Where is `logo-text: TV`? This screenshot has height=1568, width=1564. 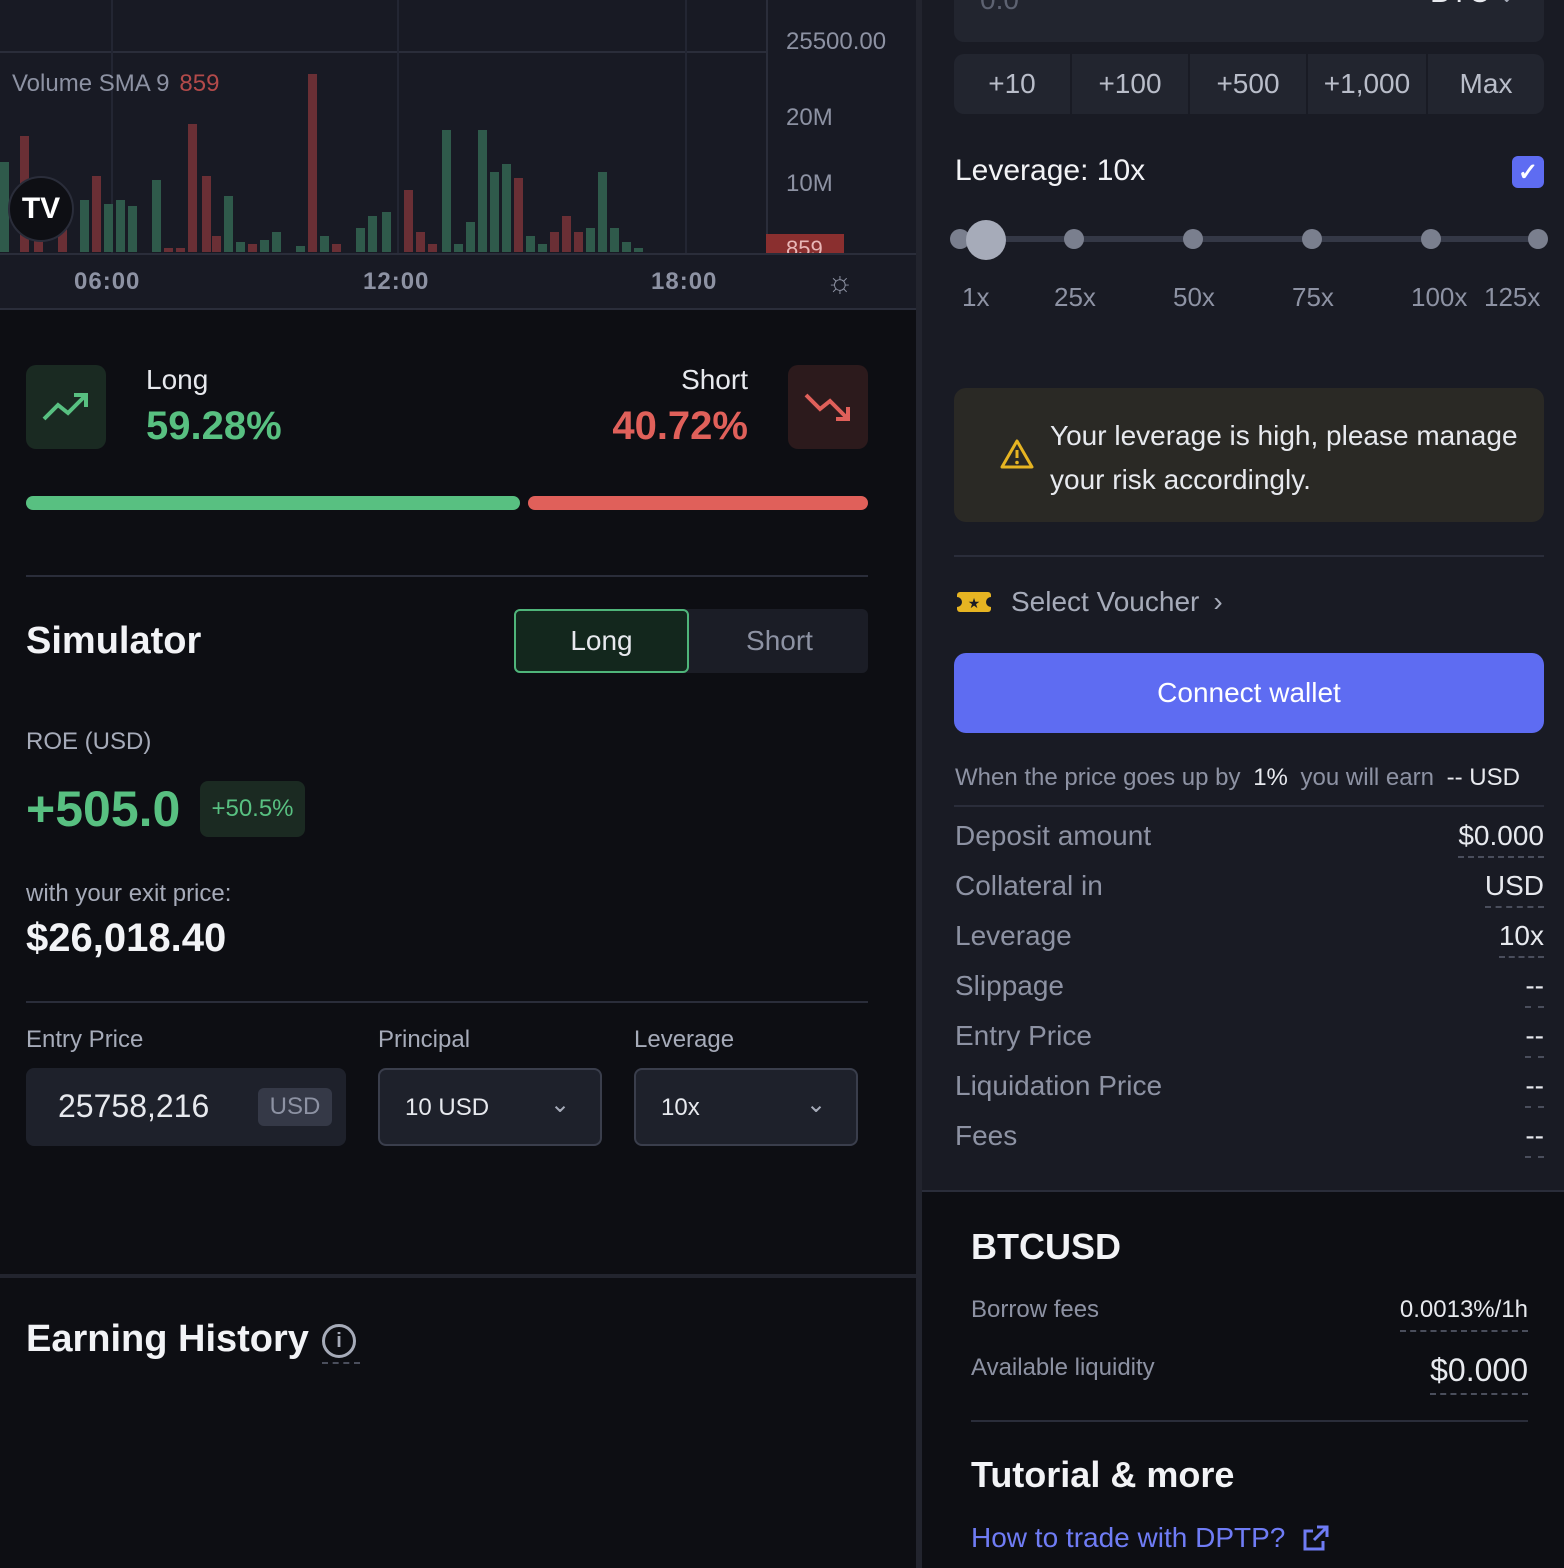
logo-text: TV is located at coordinates (41, 208).